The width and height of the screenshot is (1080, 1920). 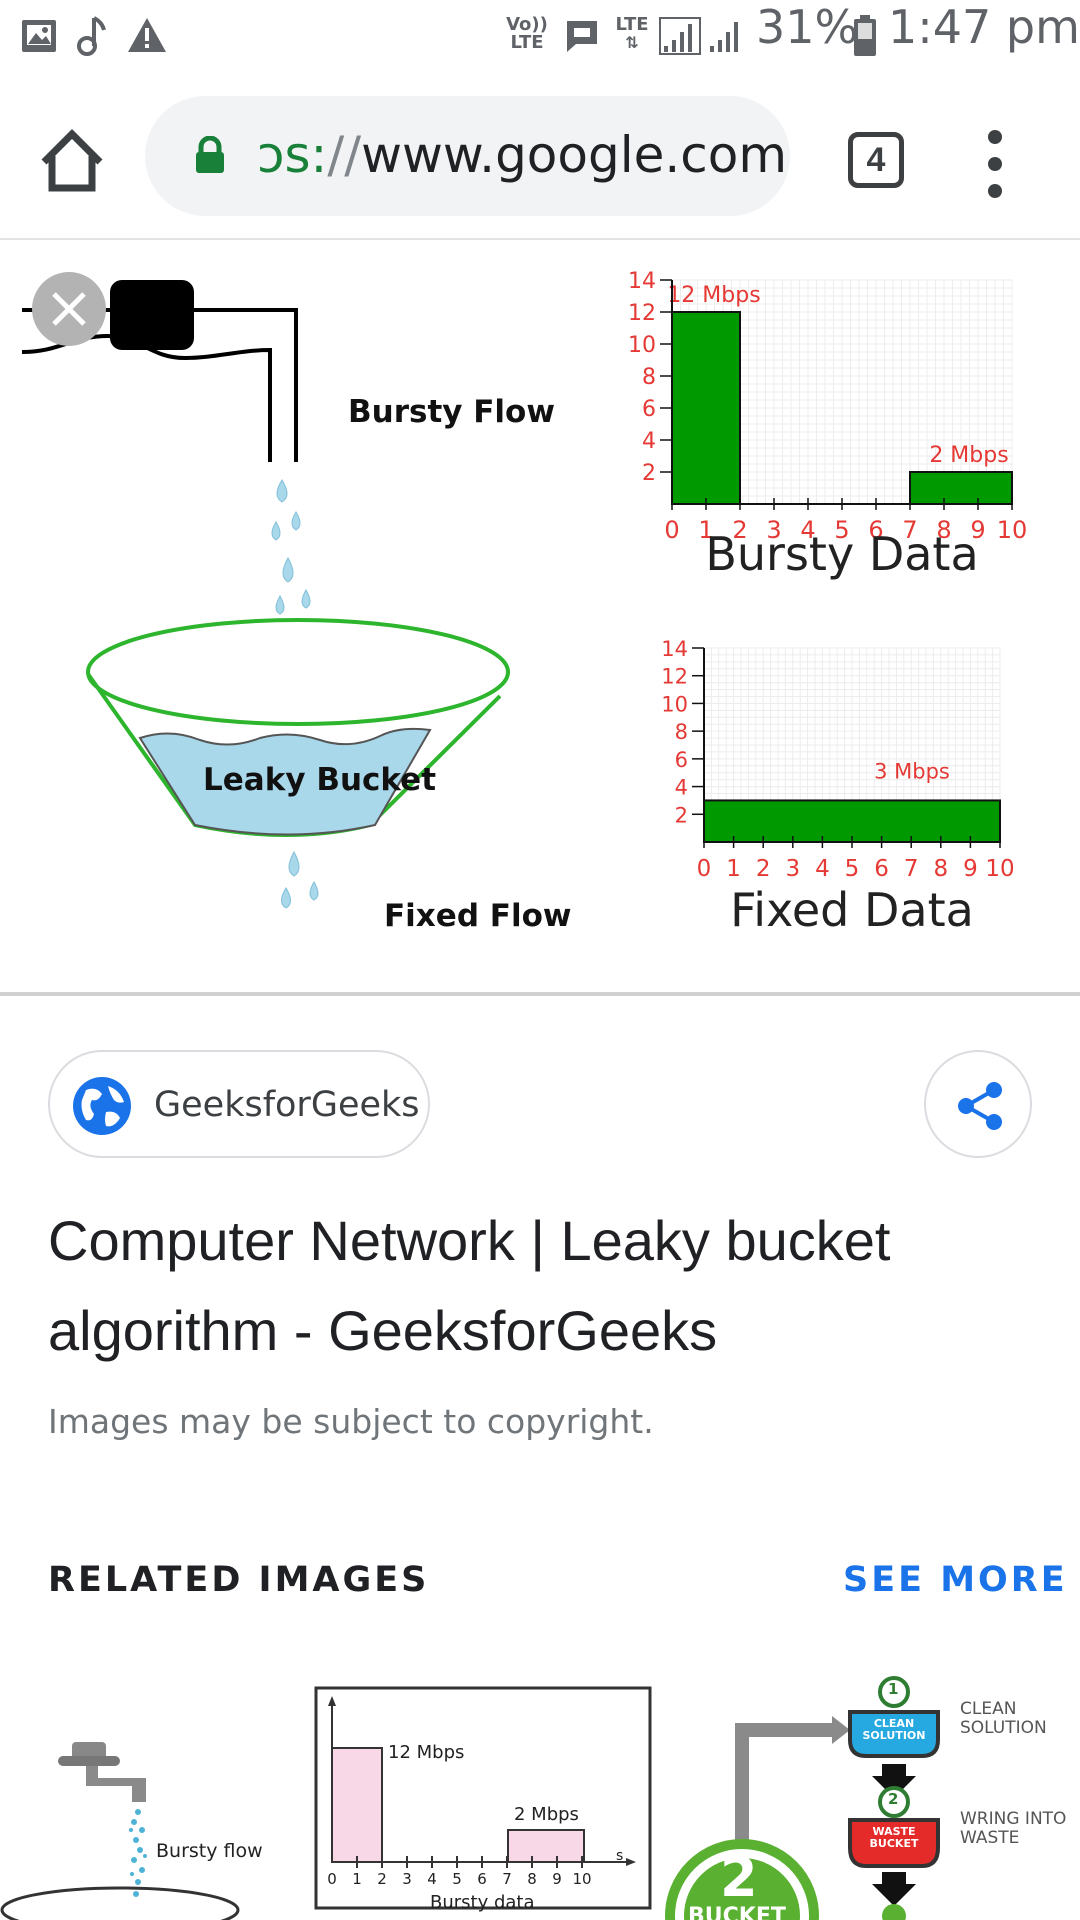 I want to click on bucket-step-label: BUCKET, so click(x=737, y=1912).